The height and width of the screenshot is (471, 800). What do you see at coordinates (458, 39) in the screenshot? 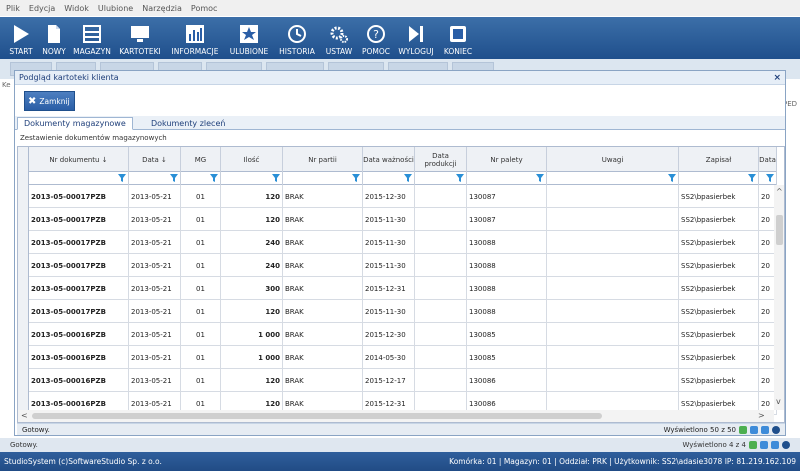
I see `exit-button: KONIEC` at bounding box center [458, 39].